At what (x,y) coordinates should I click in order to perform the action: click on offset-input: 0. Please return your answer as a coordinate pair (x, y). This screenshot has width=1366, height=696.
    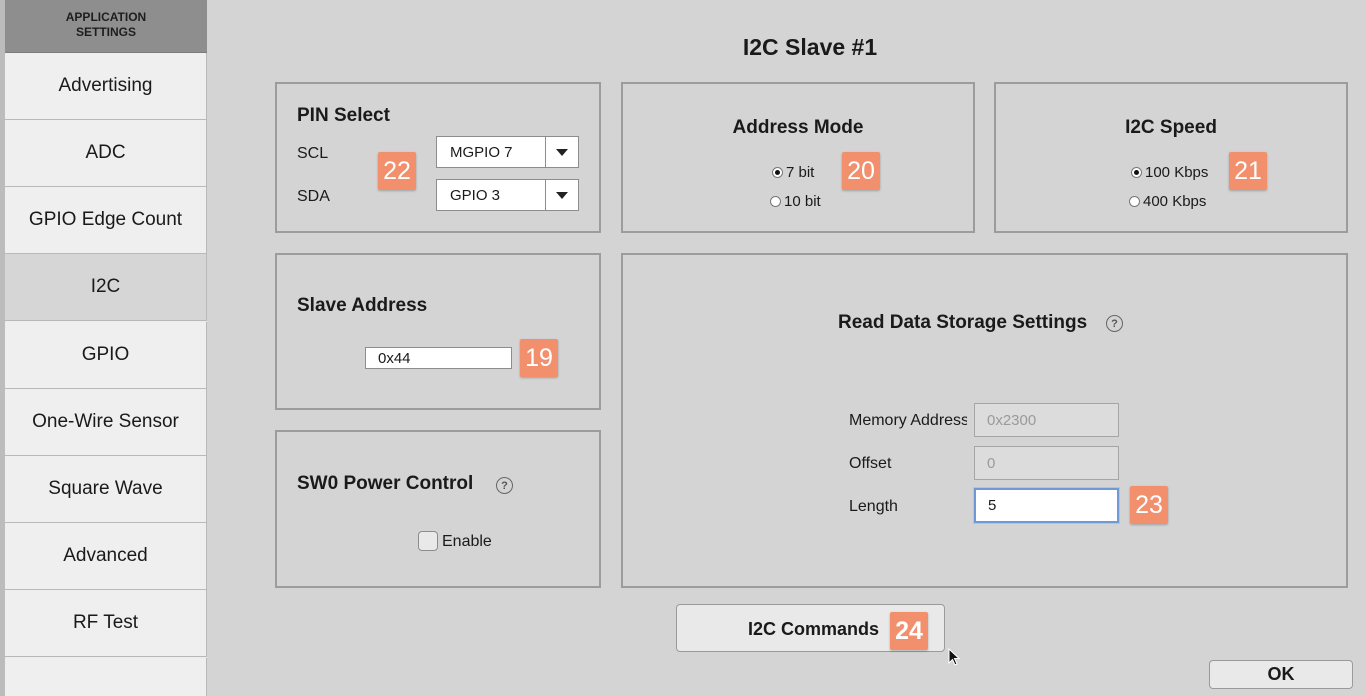
    Looking at the image, I should click on (1046, 463).